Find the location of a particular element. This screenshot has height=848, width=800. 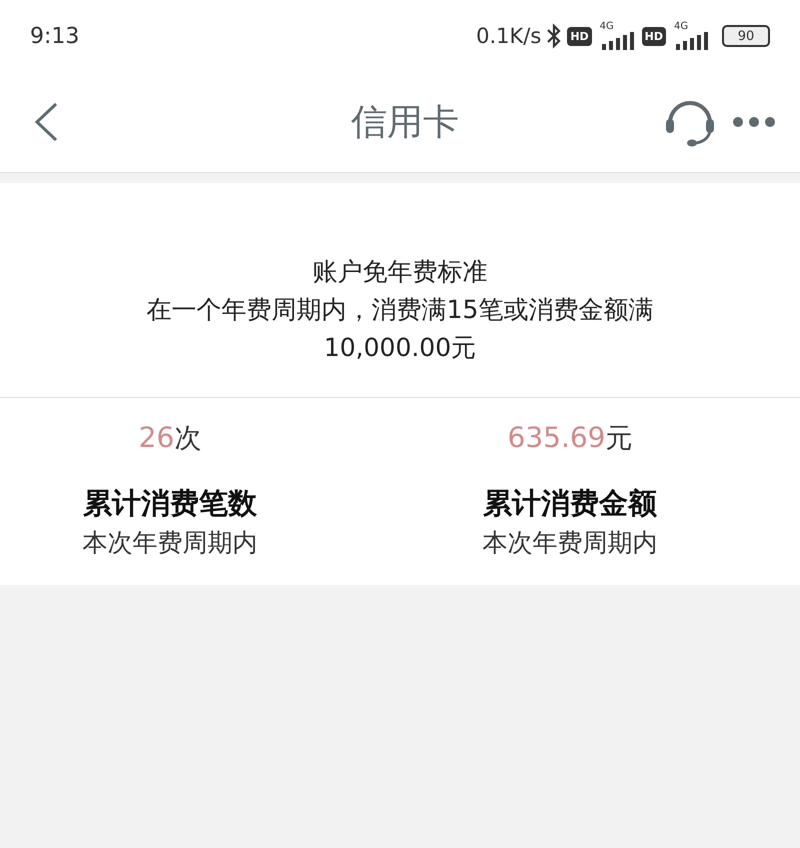

standard-description: 在一个年费周期内，消费满15笔或消费金额满10,000.00元 is located at coordinates (400, 329).